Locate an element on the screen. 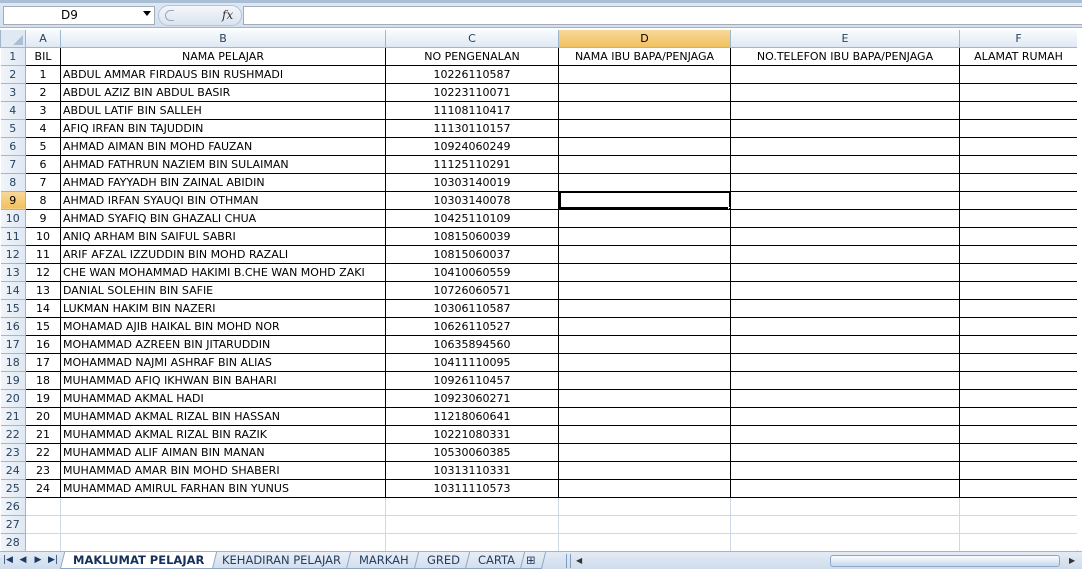 The width and height of the screenshot is (1082, 569). header-alamat-rumah: ALAMAT RUMAH is located at coordinates (1018, 56).